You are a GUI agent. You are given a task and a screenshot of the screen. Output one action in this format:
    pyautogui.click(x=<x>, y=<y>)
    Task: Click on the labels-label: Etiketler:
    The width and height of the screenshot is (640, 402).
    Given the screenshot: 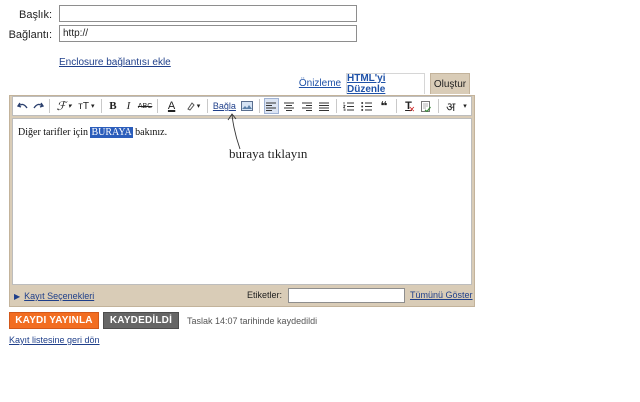 What is the action you would take?
    pyautogui.click(x=265, y=295)
    